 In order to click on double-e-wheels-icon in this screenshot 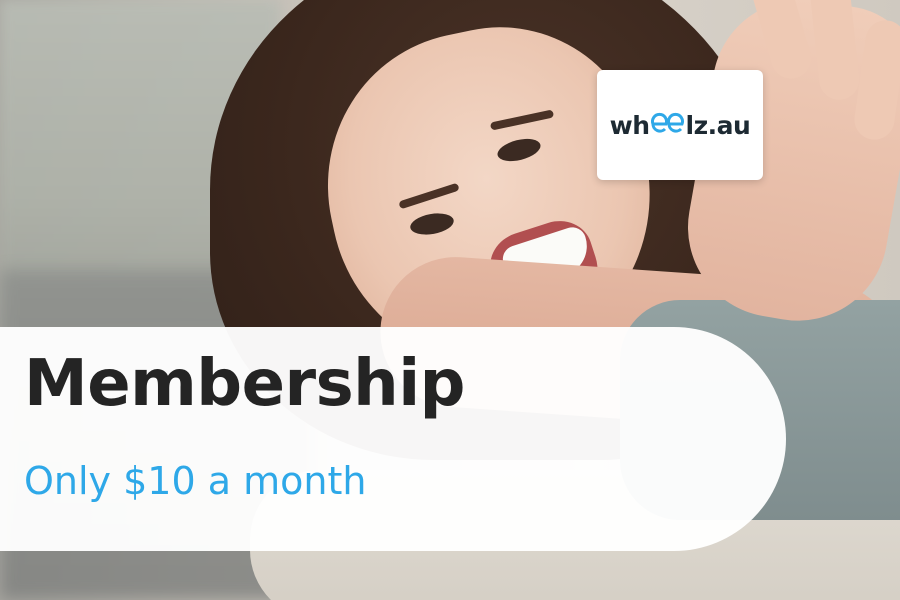, I will do `click(667, 123)`.